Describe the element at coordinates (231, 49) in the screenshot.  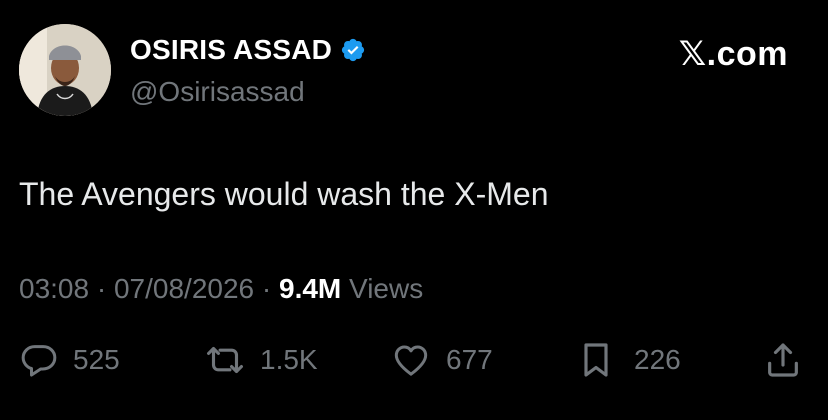
I see `display-name-text: OSIRIS ASSAD` at that location.